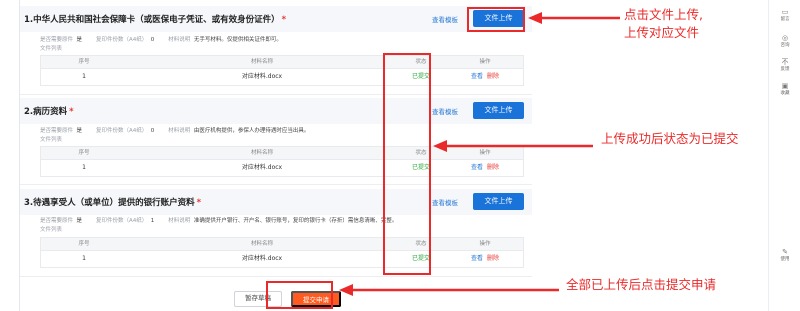 Image resolution: width=800 pixels, height=311 pixels. I want to click on submit-instruction-text: 全部已上传后点击提交申请, so click(641, 284).